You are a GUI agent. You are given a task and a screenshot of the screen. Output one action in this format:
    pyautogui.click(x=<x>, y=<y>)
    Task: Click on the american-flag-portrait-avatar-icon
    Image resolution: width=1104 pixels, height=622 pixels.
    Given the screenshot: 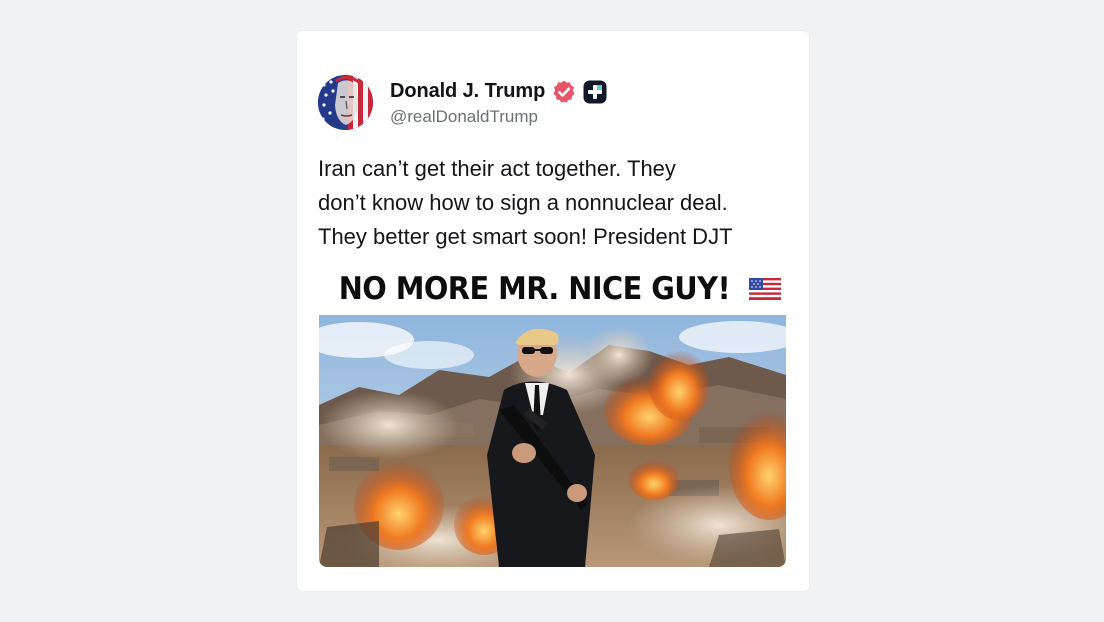 What is the action you would take?
    pyautogui.click(x=345, y=102)
    